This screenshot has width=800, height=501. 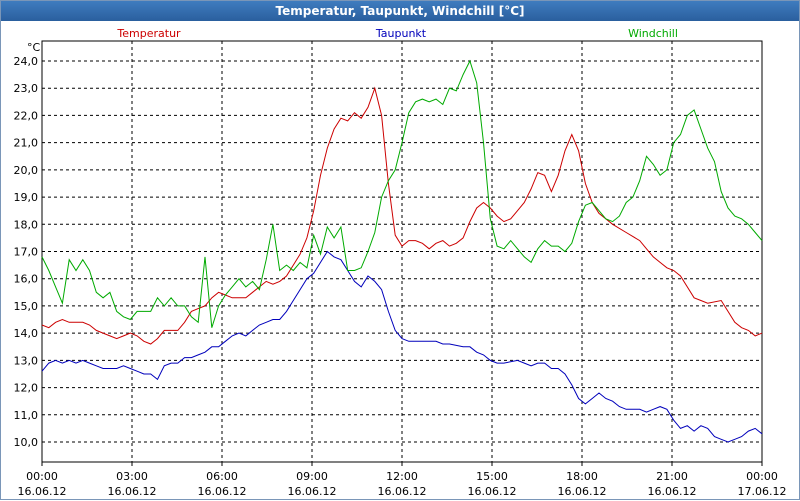 I want to click on y-tick-label: 10,0, so click(x=26, y=442).